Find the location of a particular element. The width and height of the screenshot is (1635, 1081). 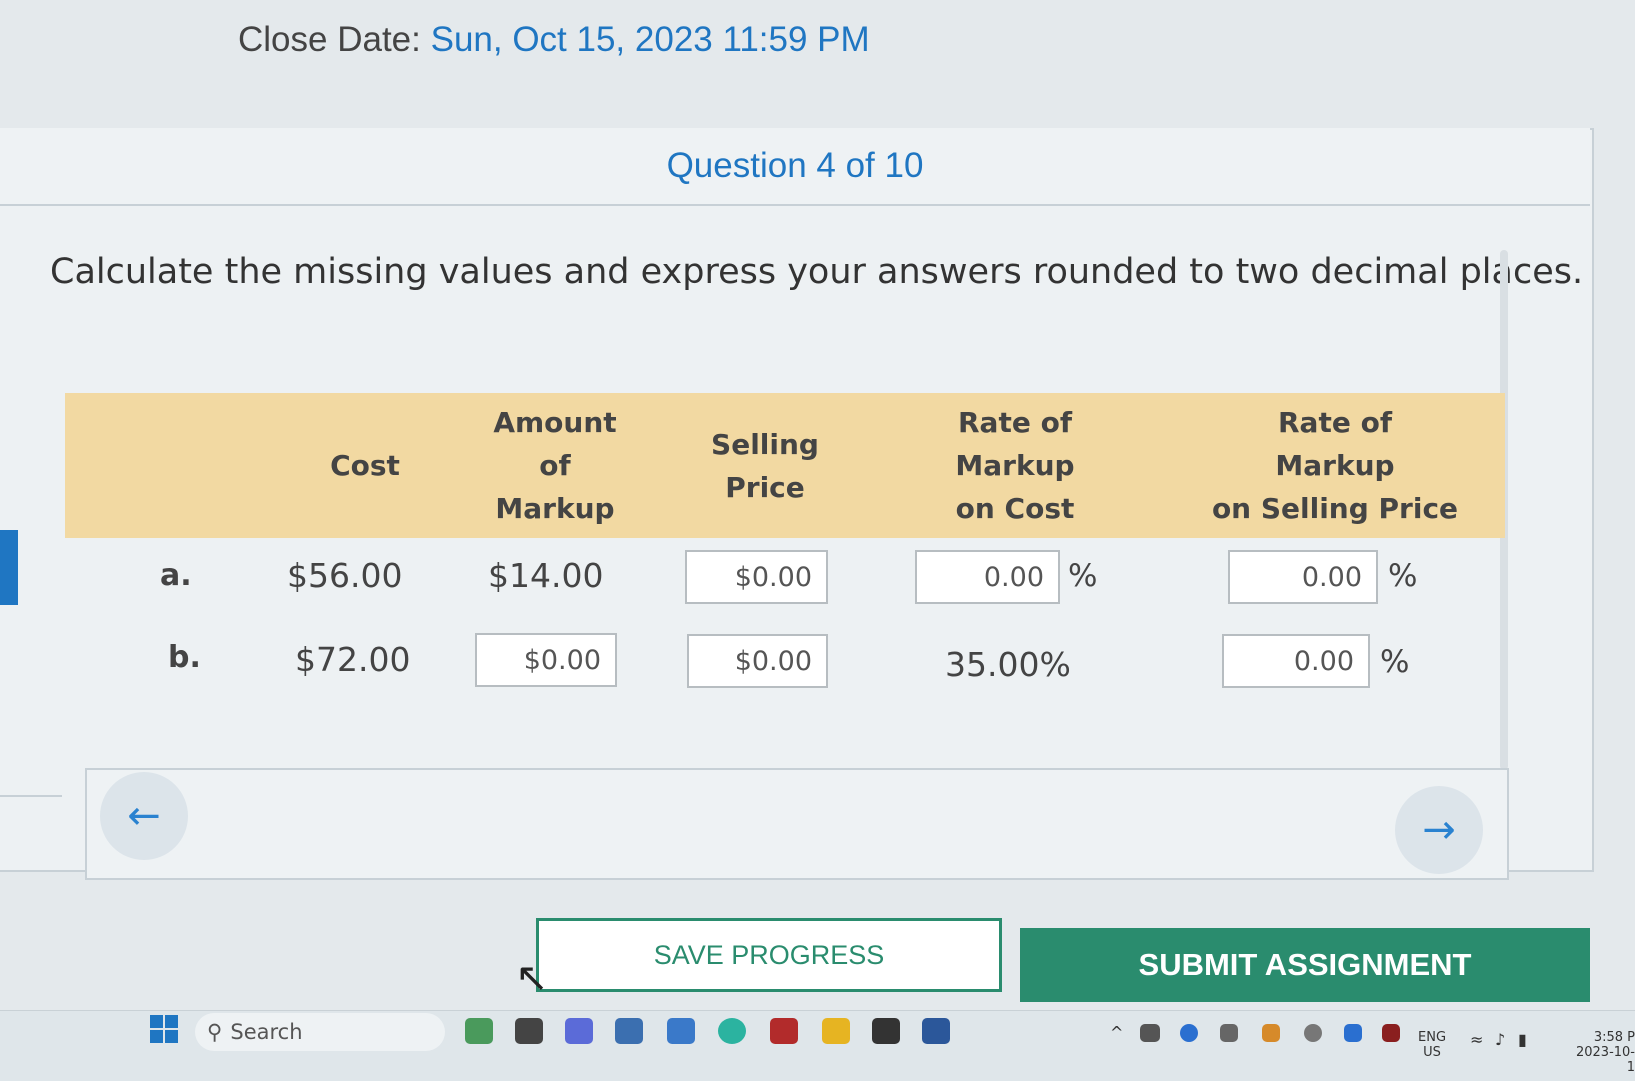

row-a-rate-on-cost-percent: % is located at coordinates (1083, 576).